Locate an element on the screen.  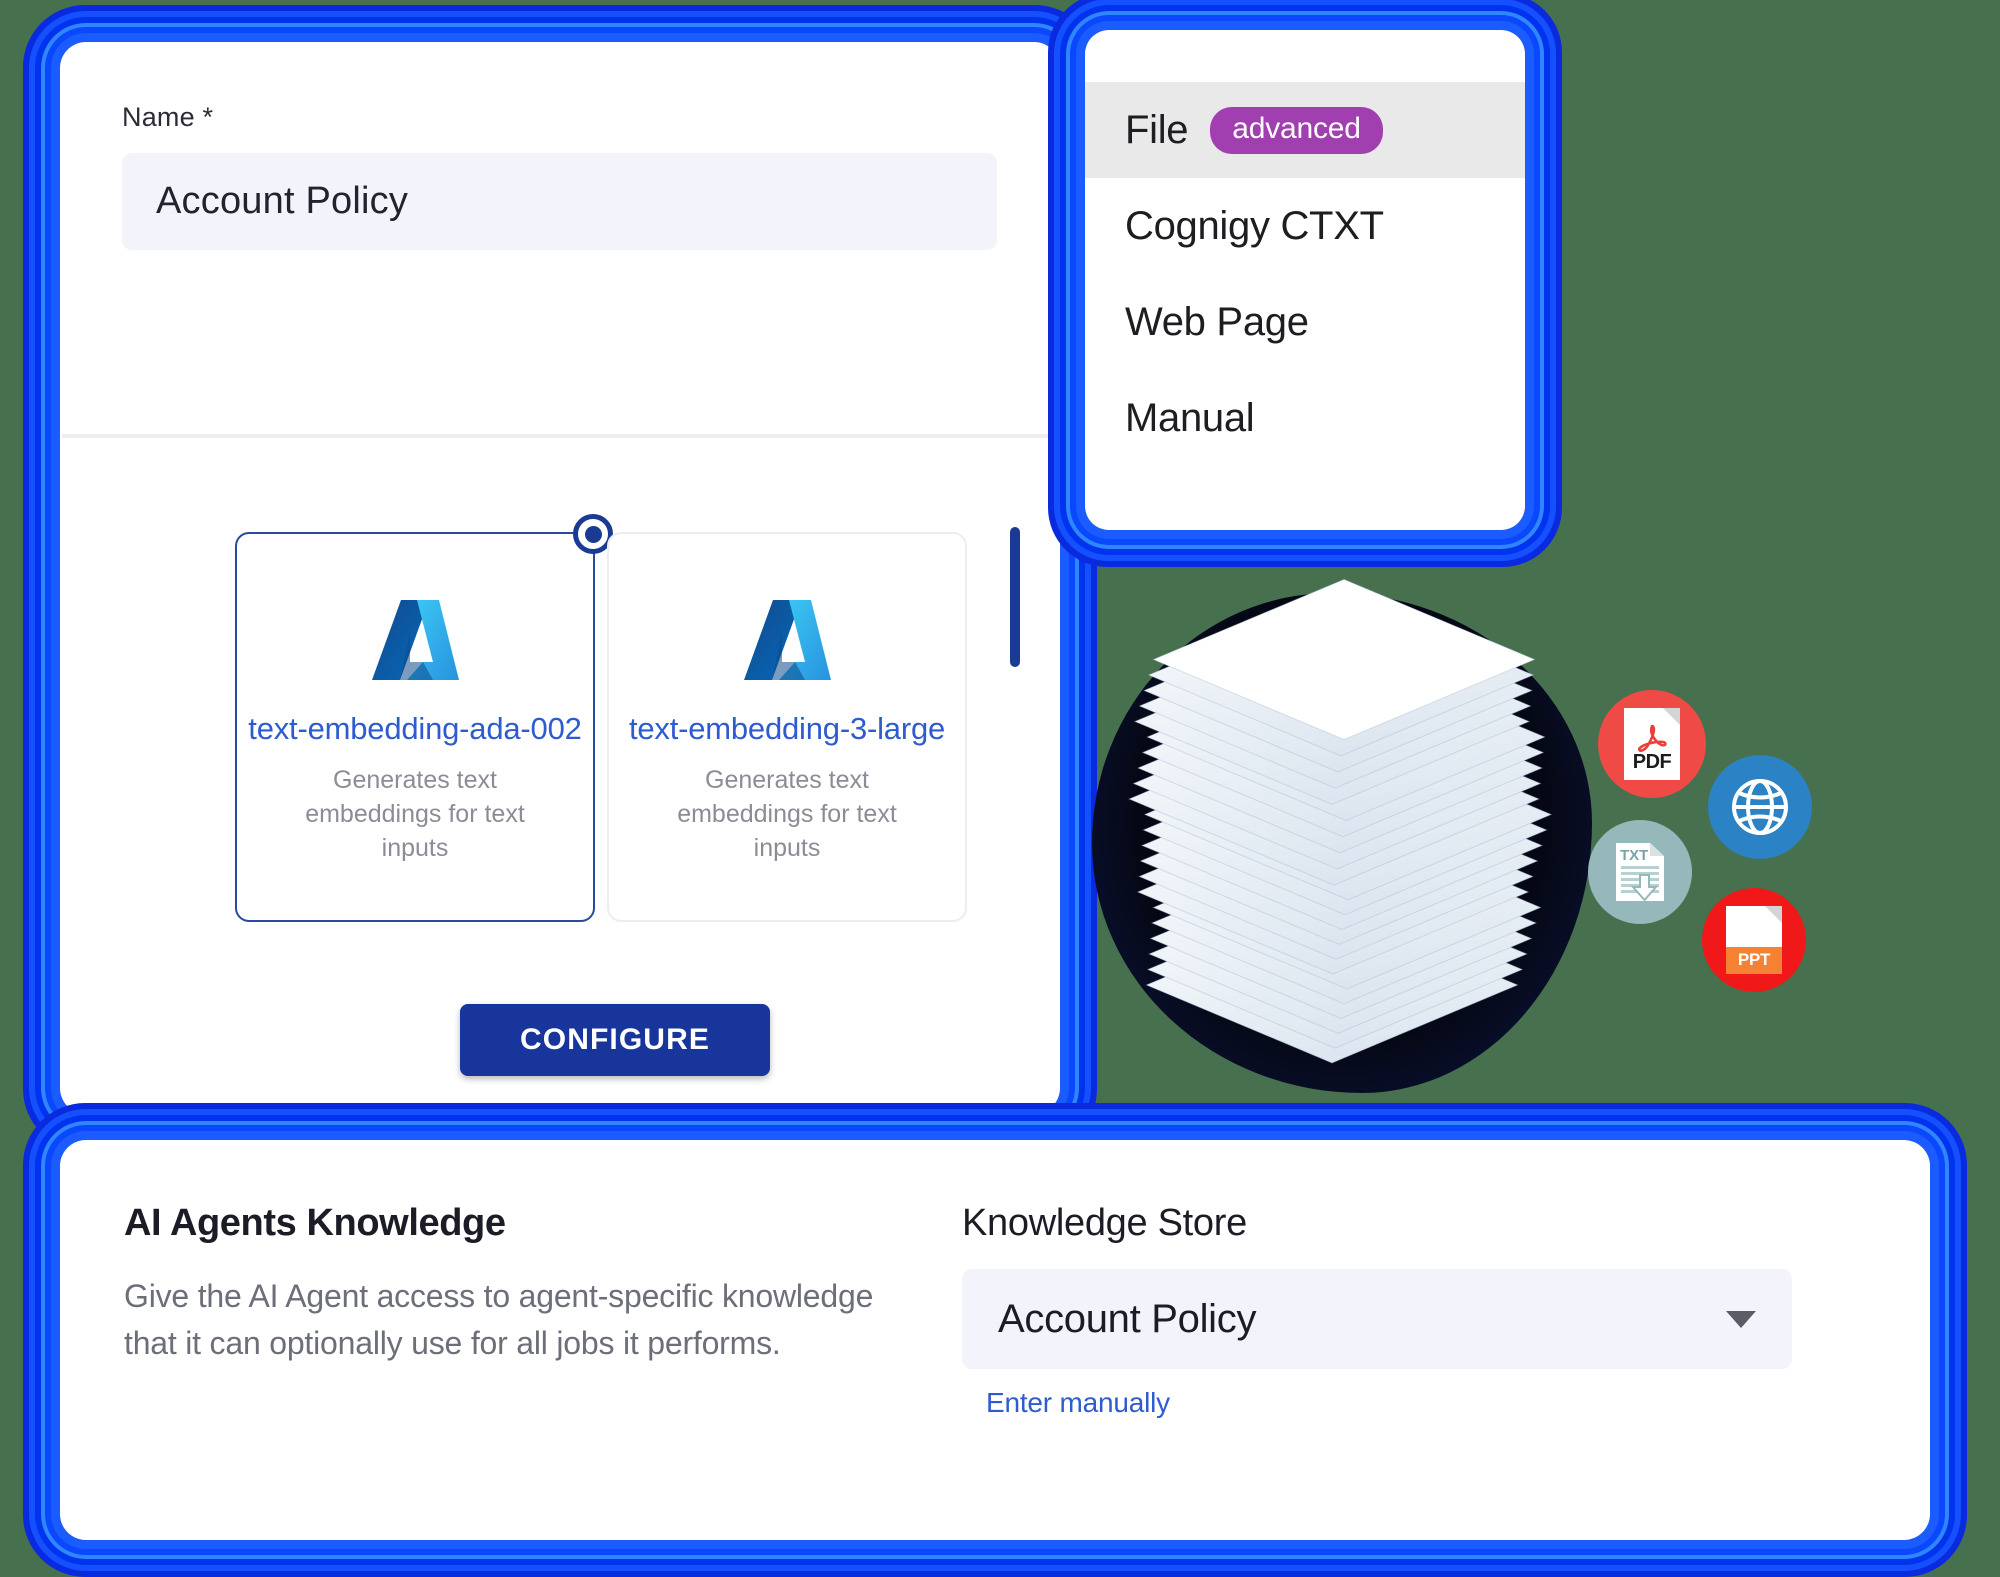
model-list-scrollbar is located at coordinates (1015, 597).